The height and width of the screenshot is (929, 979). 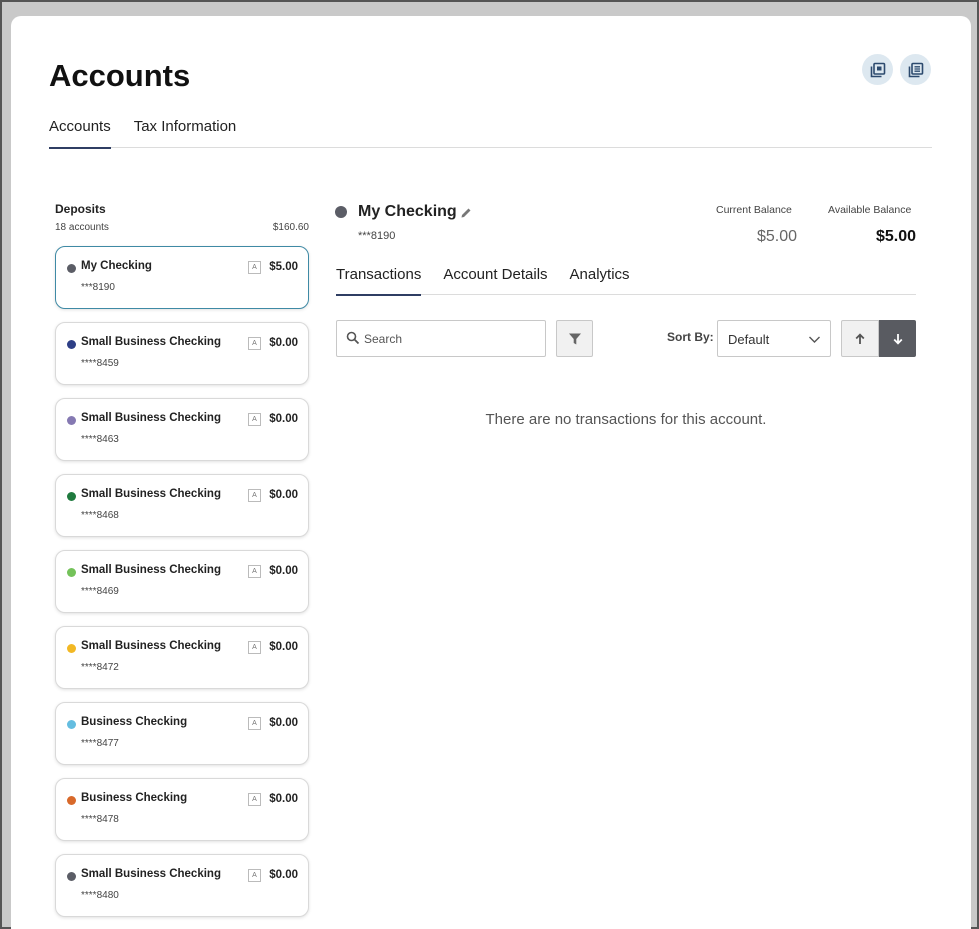 I want to click on export-button, so click(x=877, y=69).